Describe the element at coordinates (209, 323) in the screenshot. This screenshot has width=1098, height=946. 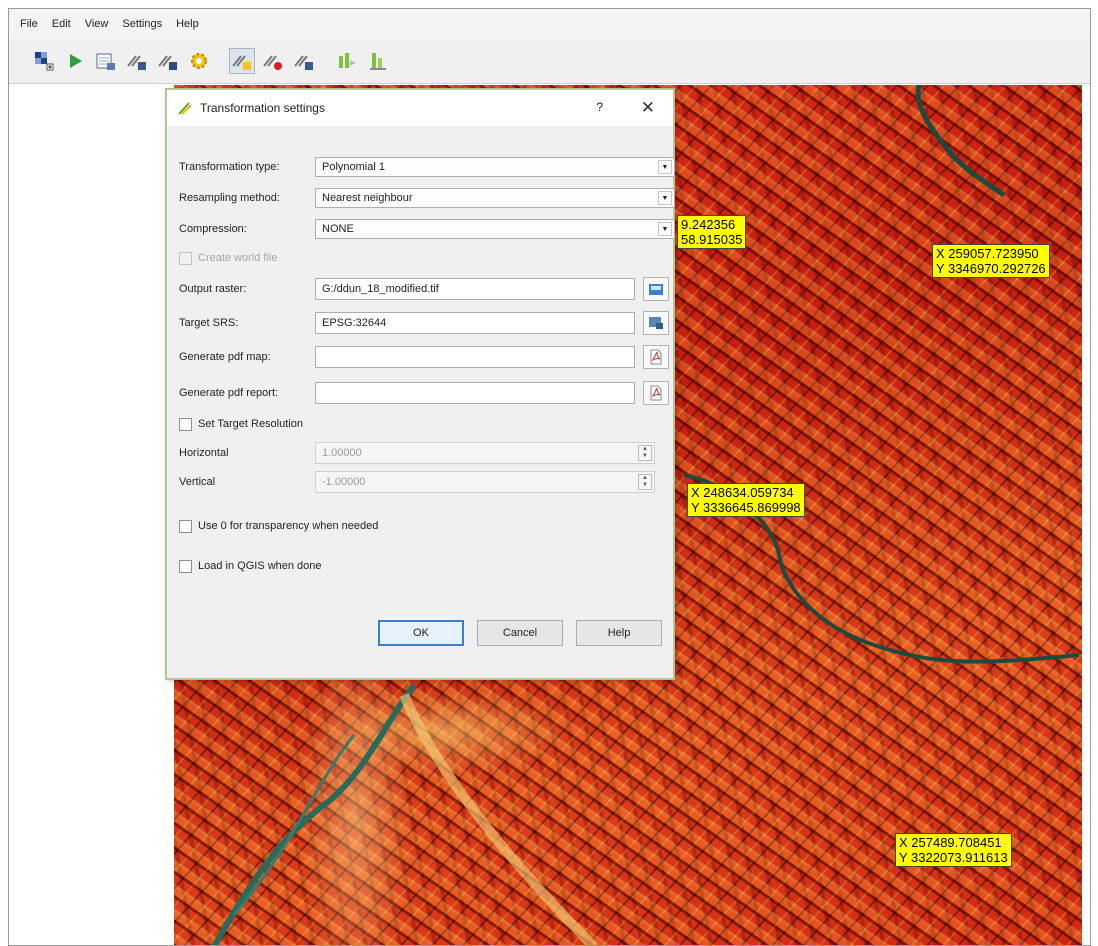
I see `target-srs-label: Target SRS:` at that location.